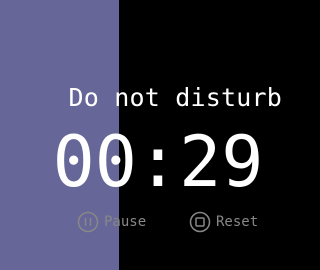 This screenshot has height=270, width=320. Describe the element at coordinates (153, 222) in the screenshot. I see `controls-bar: Pause Reset` at that location.